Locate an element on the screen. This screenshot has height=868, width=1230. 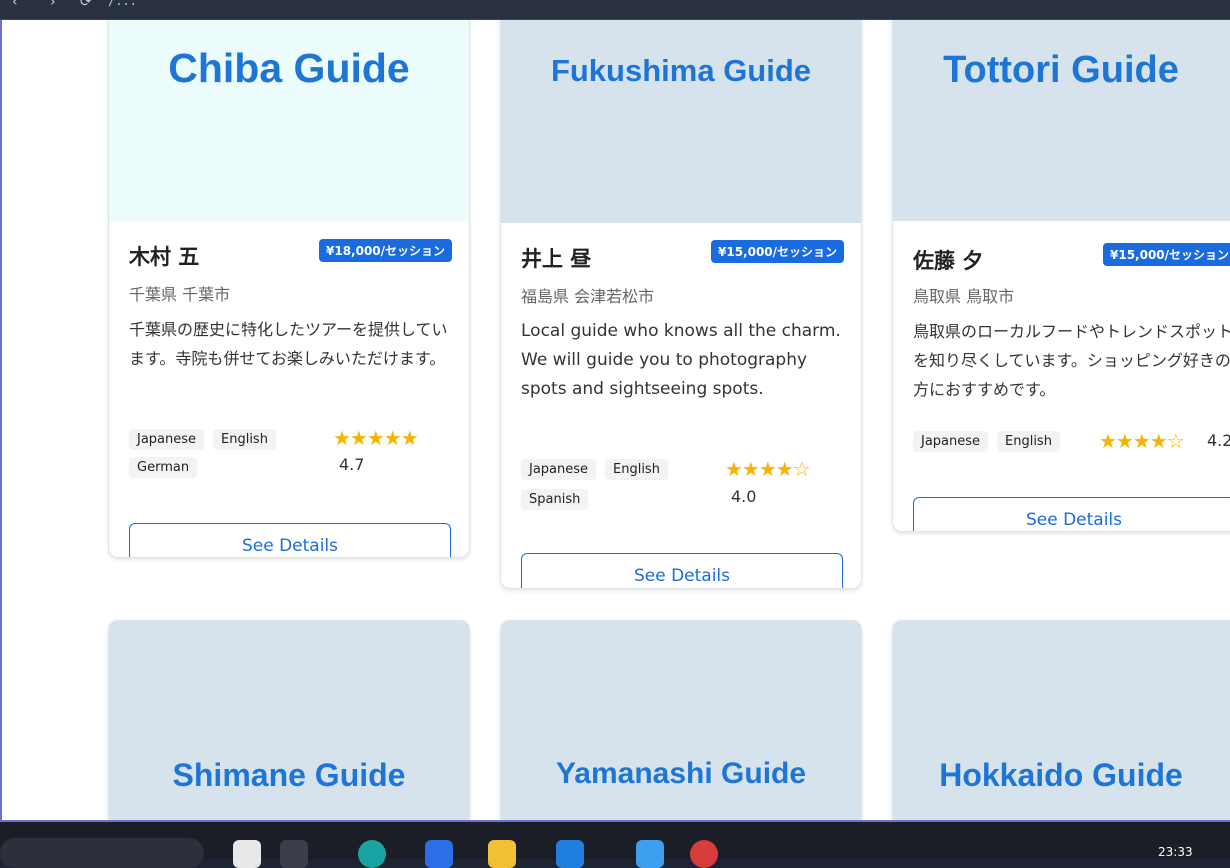
card-hero-image: Chiba Guide is located at coordinates (289, 120).